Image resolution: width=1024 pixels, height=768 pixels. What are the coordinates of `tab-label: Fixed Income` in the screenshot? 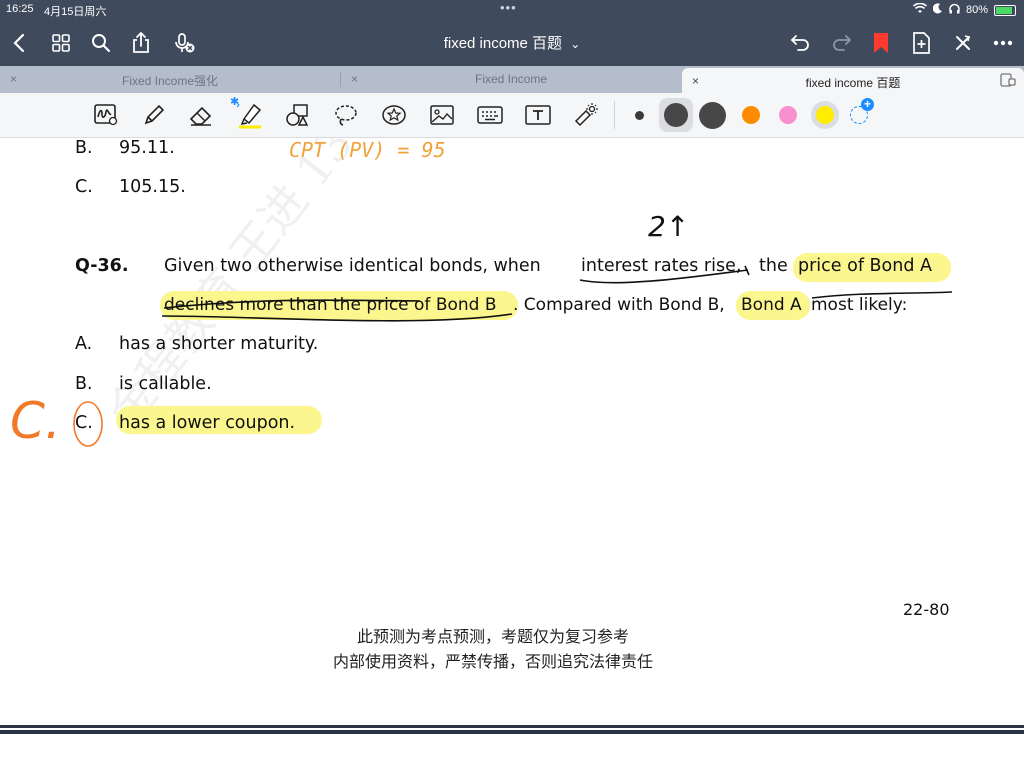 It's located at (511, 79).